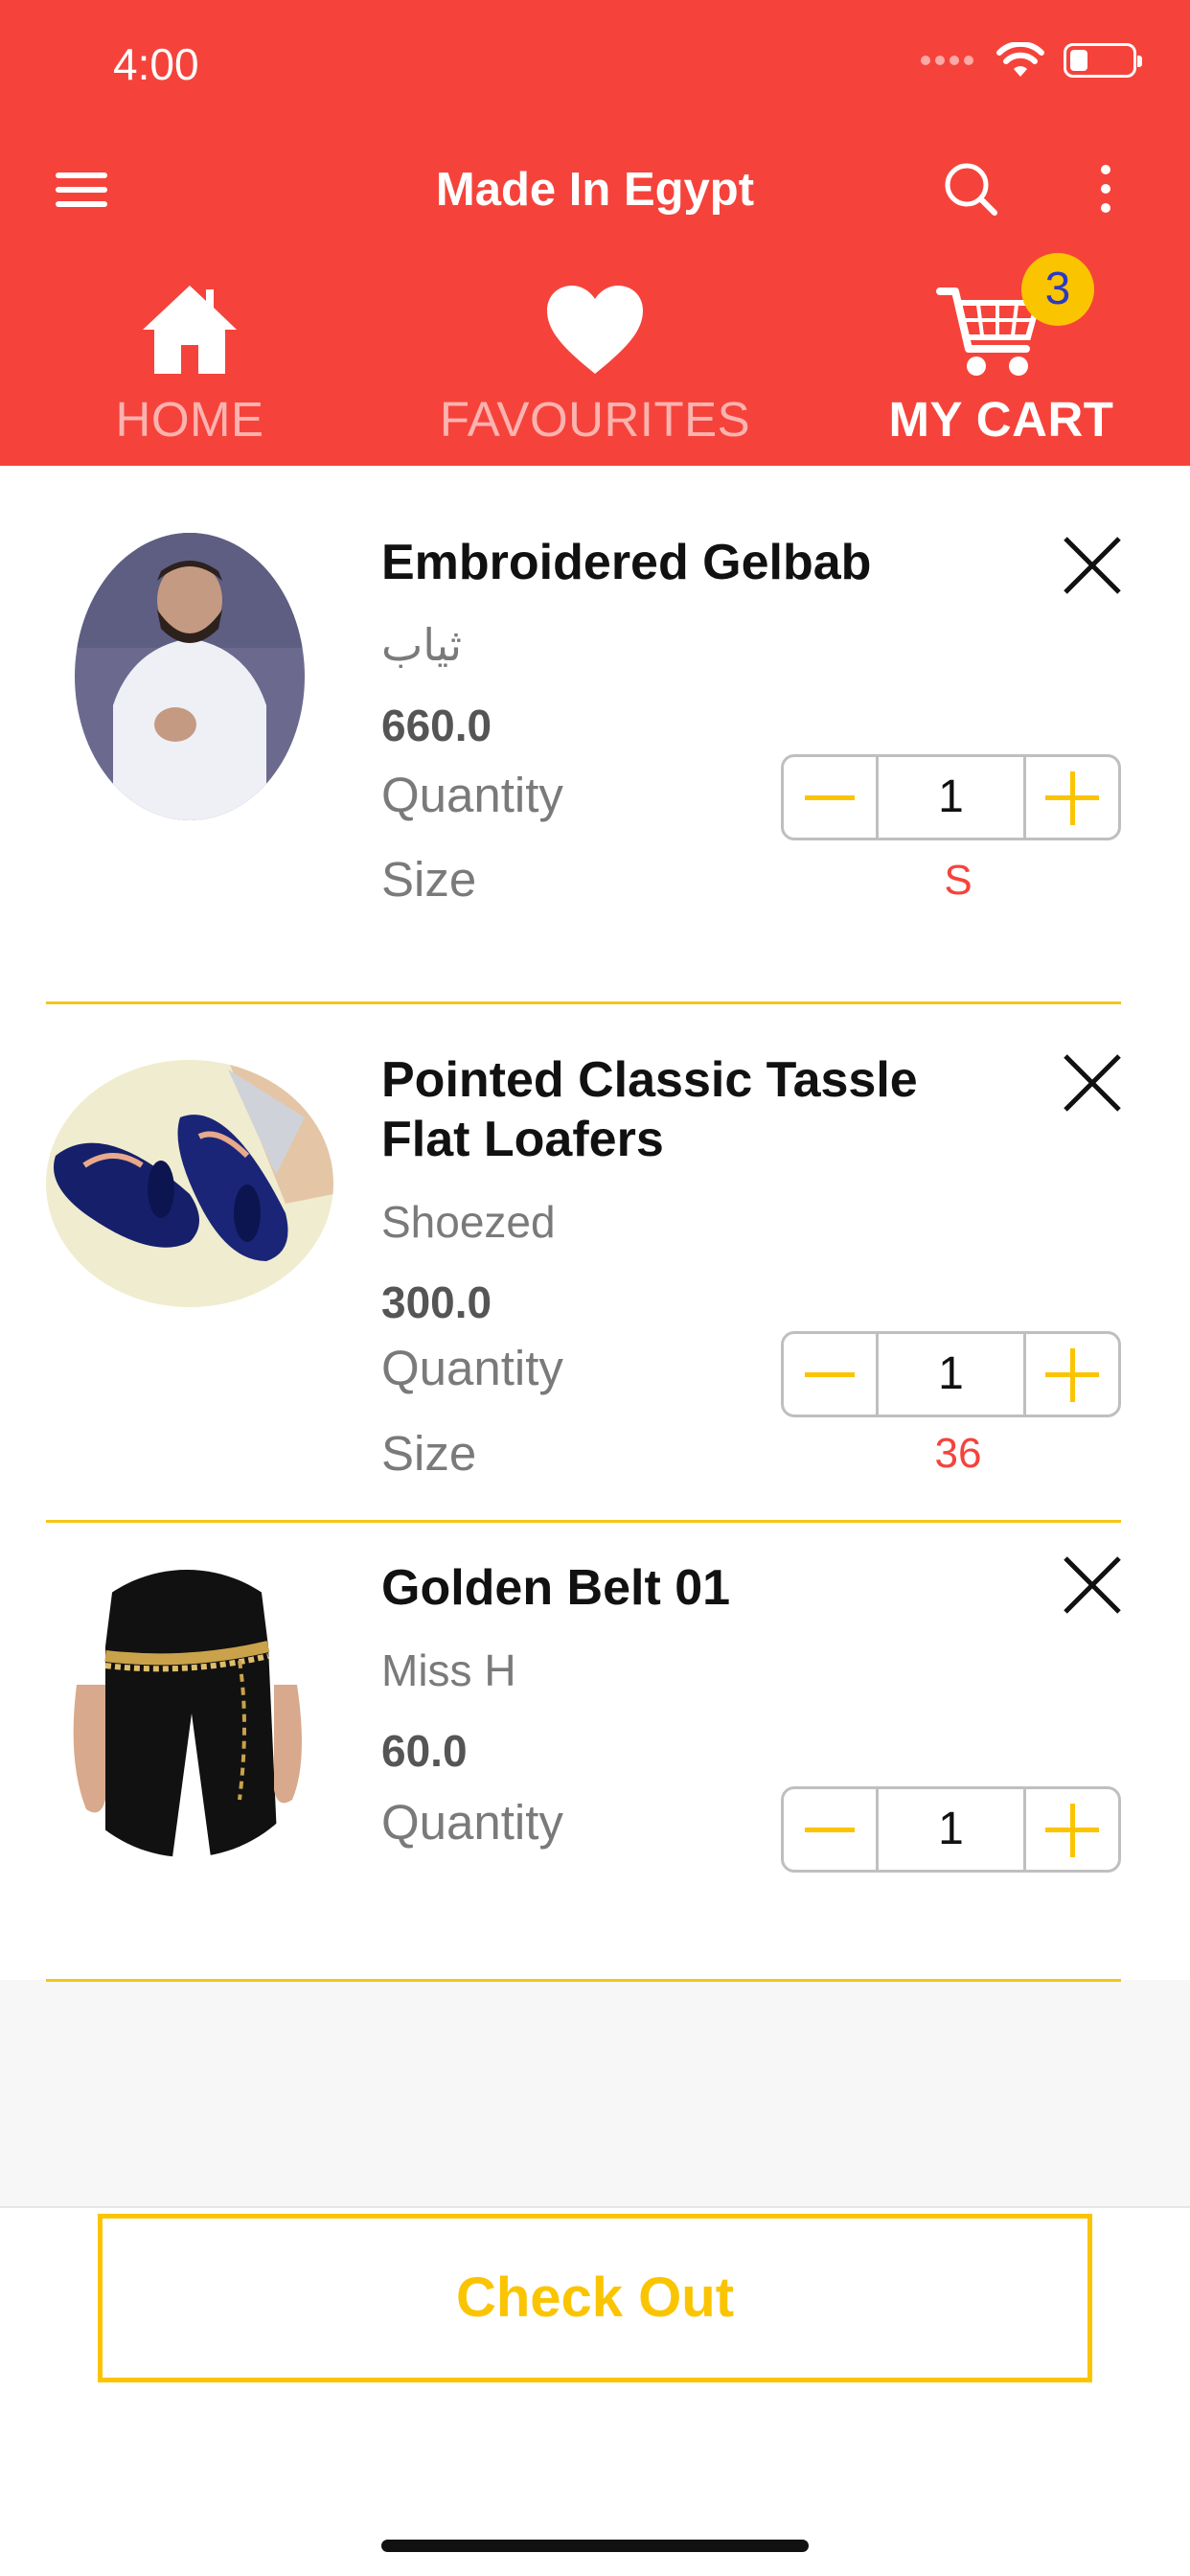  Describe the element at coordinates (1020, 59) in the screenshot. I see `wifi-icon` at that location.